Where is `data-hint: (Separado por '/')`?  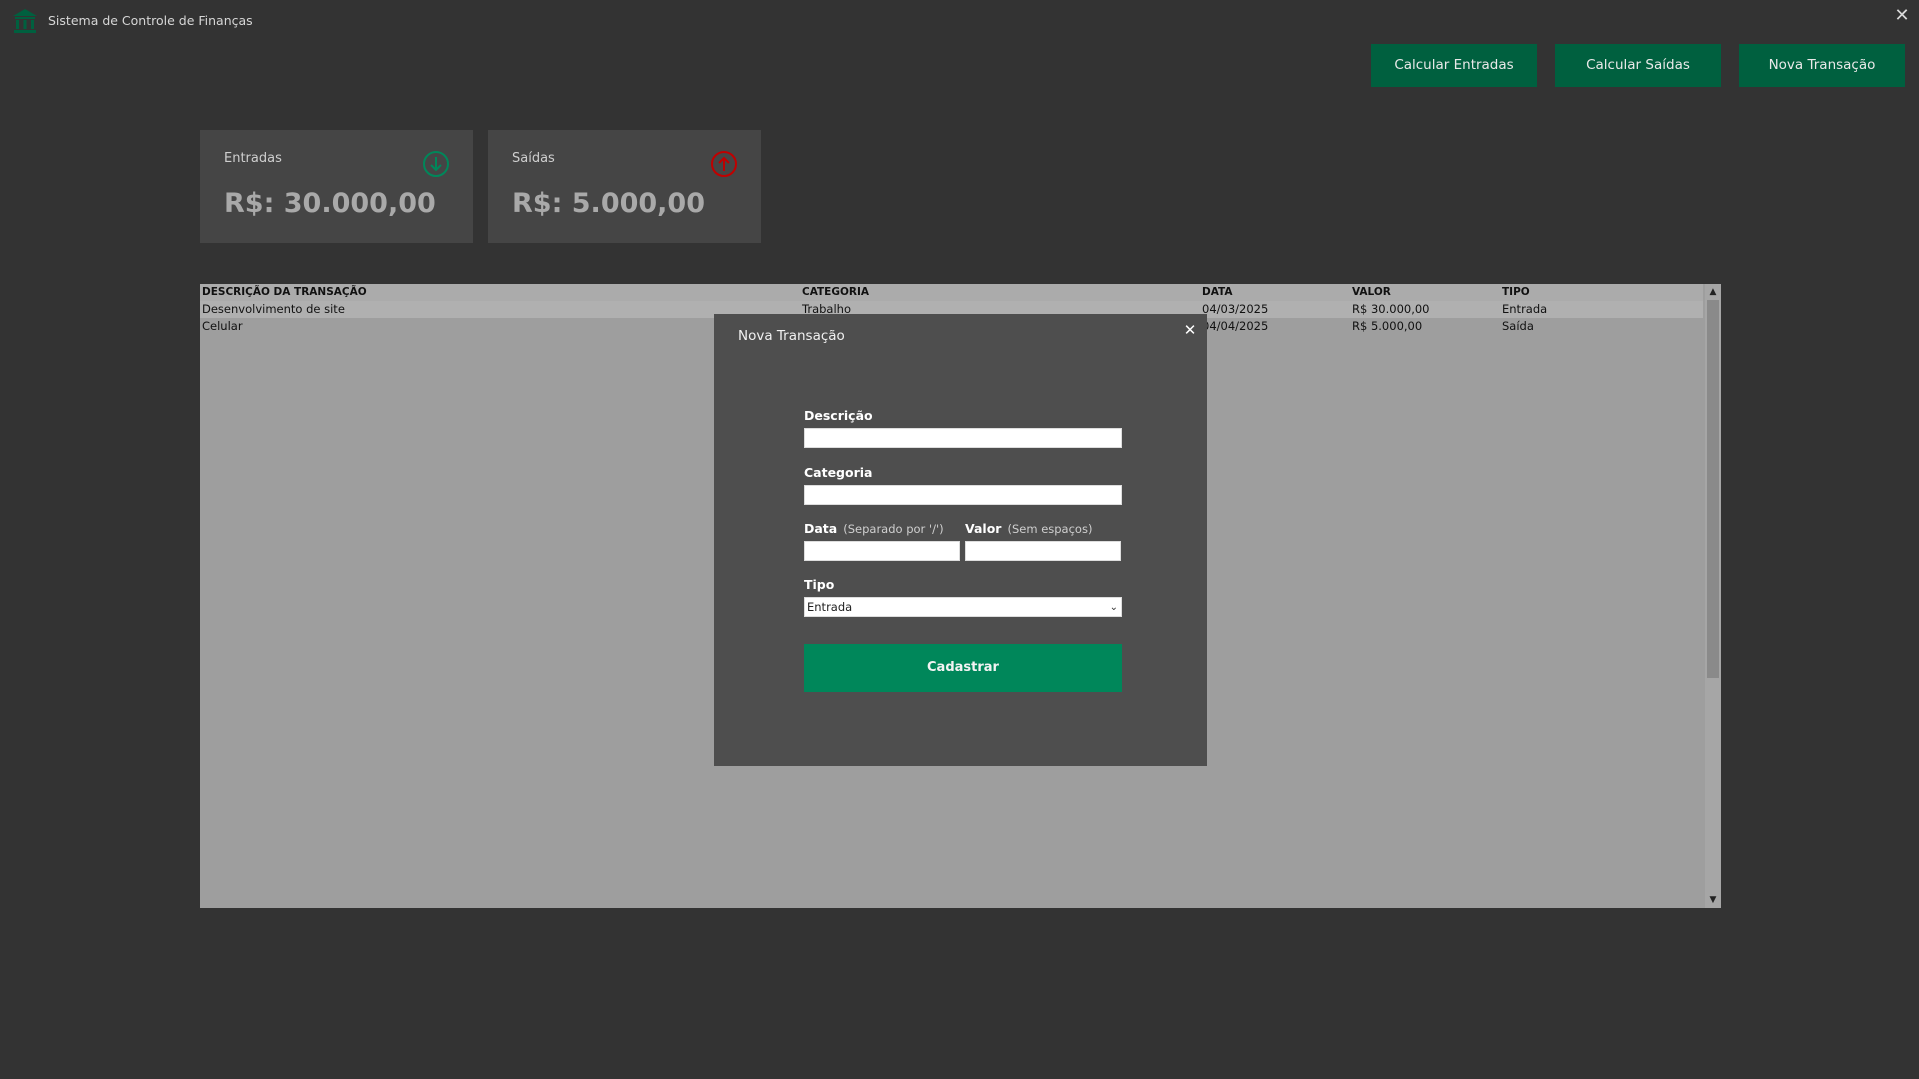
data-hint: (Separado por '/') is located at coordinates (893, 529).